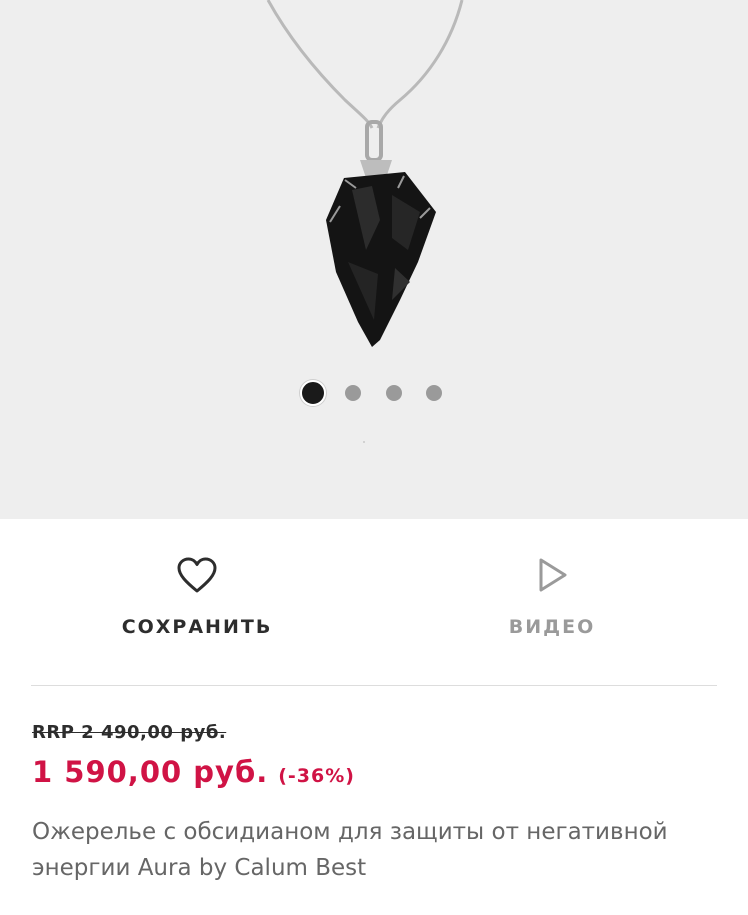 This screenshot has height=915, width=748. I want to click on save-label: СОХРАНИТЬ, so click(197, 627).